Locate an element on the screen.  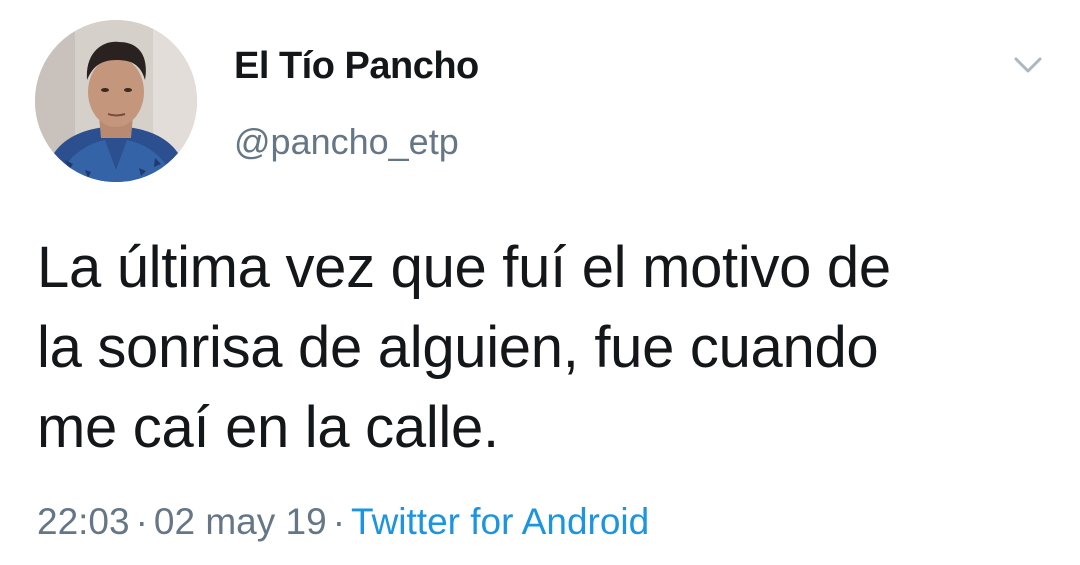
tweet-date: 02 may 19 is located at coordinates (240, 521).